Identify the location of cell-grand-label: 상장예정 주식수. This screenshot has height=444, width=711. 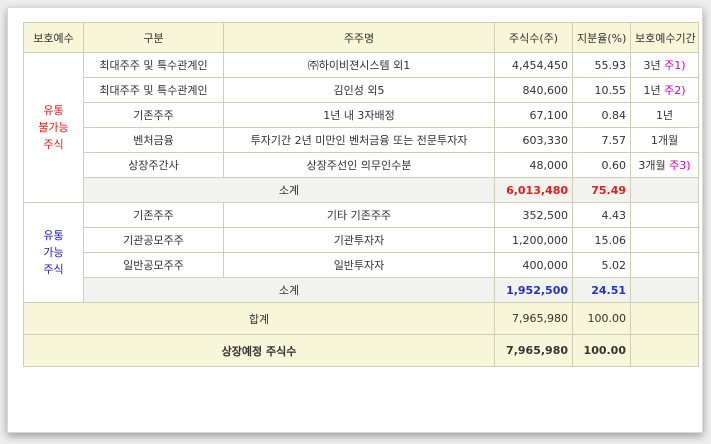
(259, 350).